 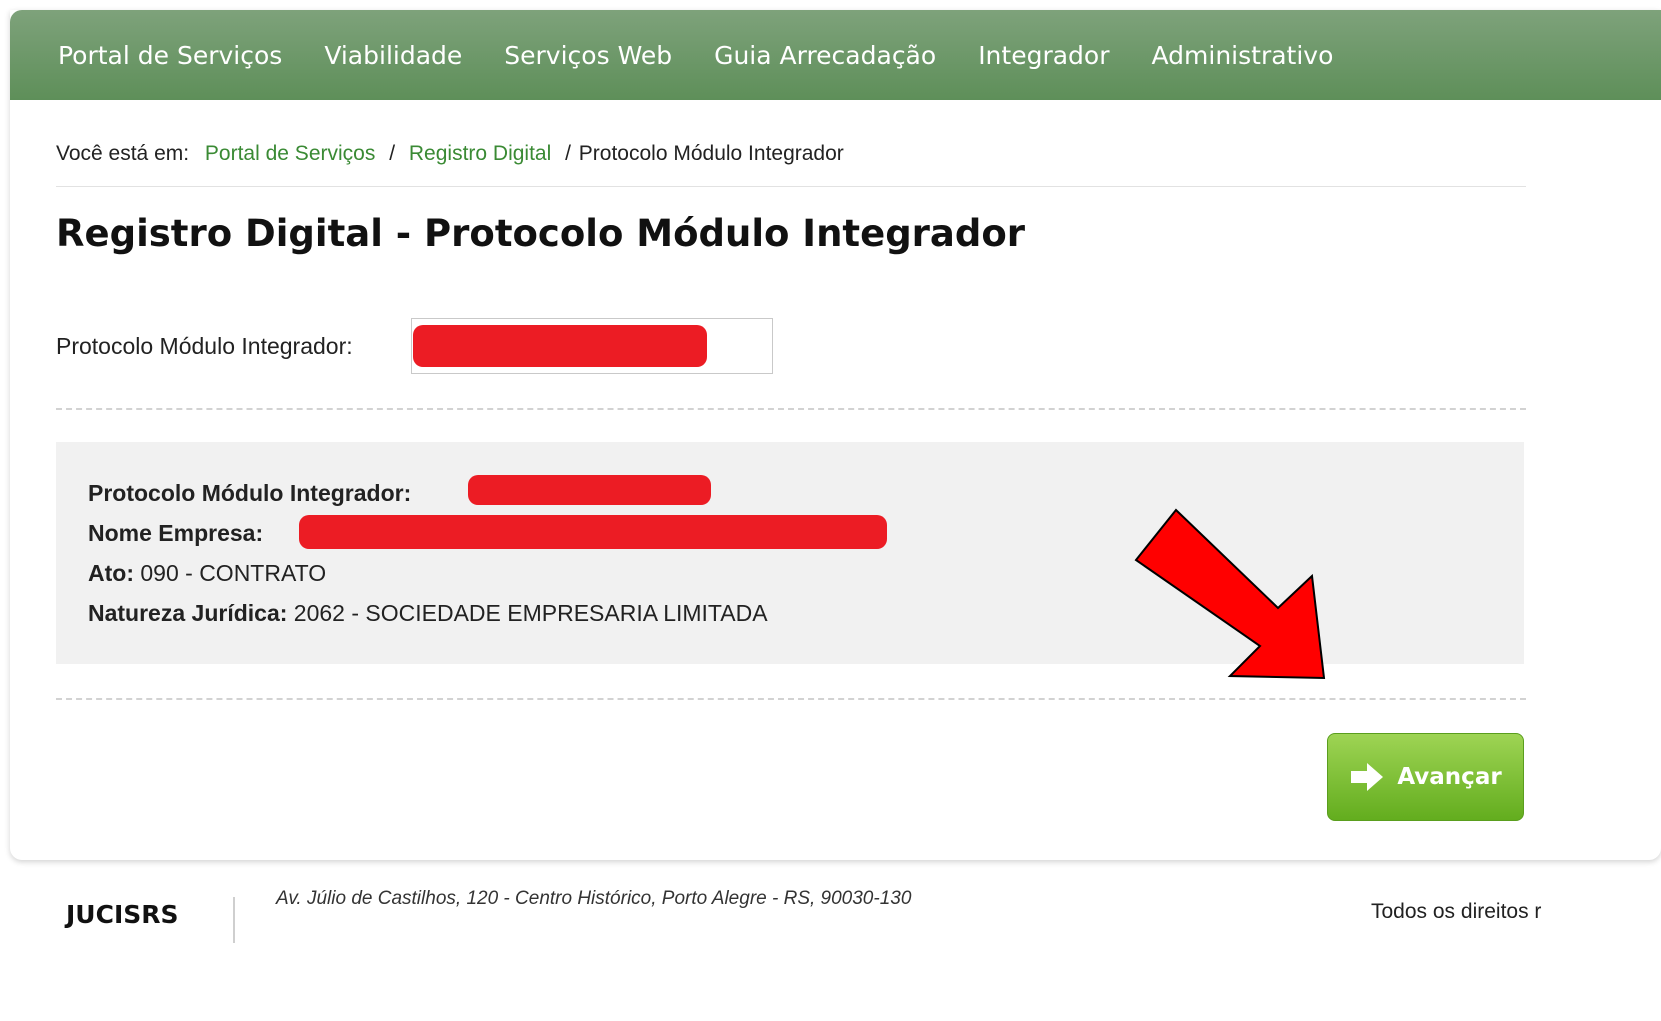 What do you see at coordinates (111, 573) in the screenshot?
I see `info-act-label: Ato:` at bounding box center [111, 573].